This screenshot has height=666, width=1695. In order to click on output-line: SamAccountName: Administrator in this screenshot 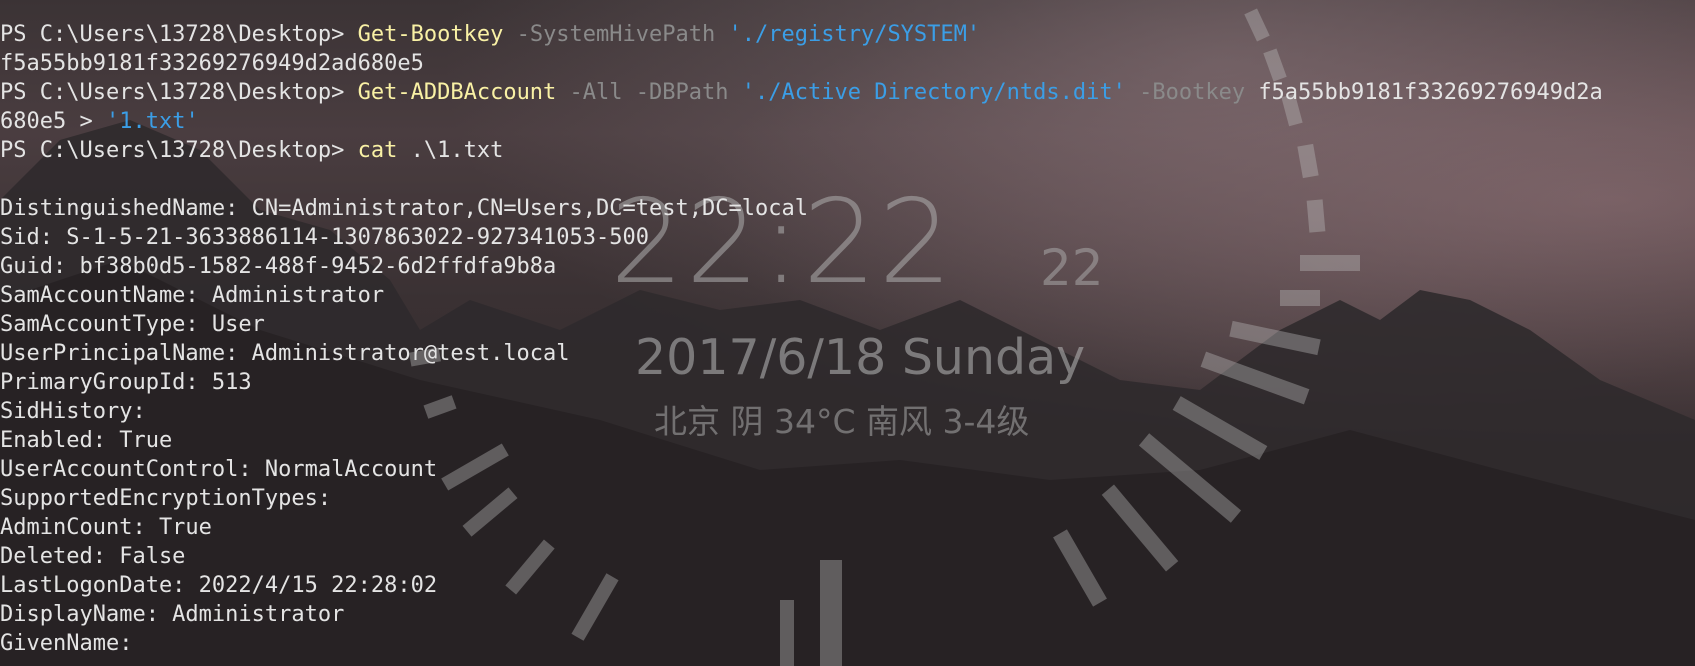, I will do `click(192, 295)`.